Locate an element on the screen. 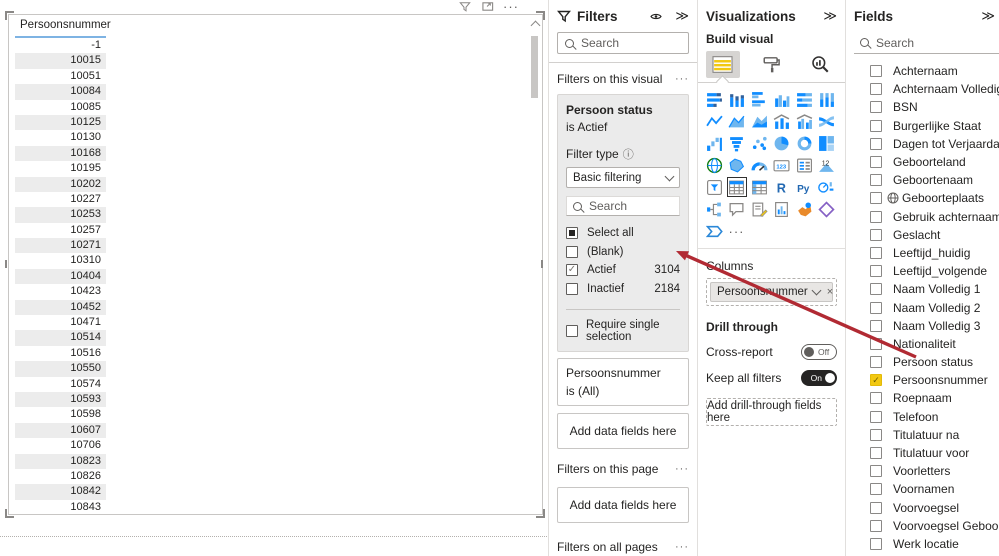 The height and width of the screenshot is (556, 999). columns-field-well: Persoonsnummer × is located at coordinates (771, 292).